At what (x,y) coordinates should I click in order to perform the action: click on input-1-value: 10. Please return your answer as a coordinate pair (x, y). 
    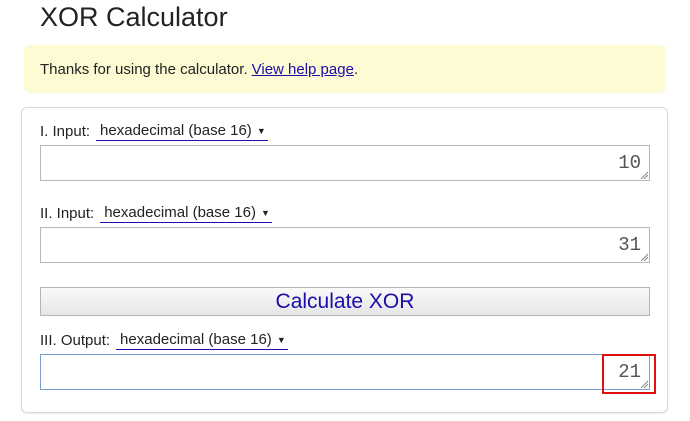
    Looking at the image, I should click on (629, 163).